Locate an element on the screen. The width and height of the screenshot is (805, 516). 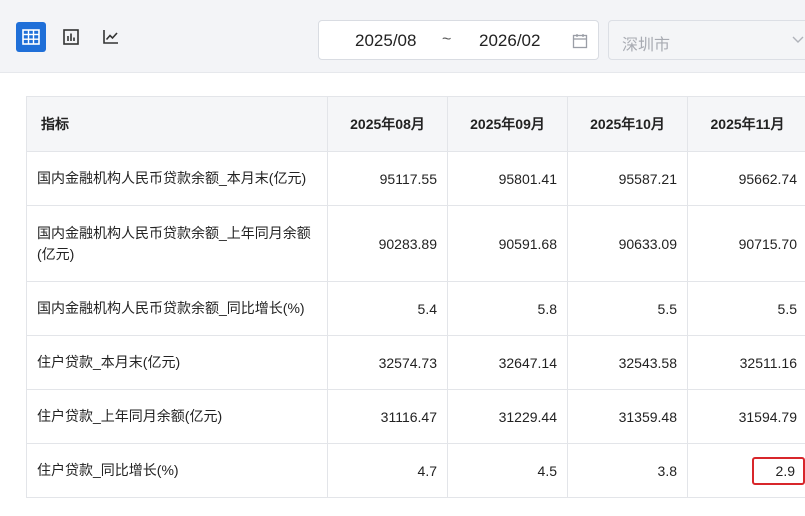
row-label: 国内金融机构人民币贷款余额_同比增长(%) is located at coordinates (177, 309).